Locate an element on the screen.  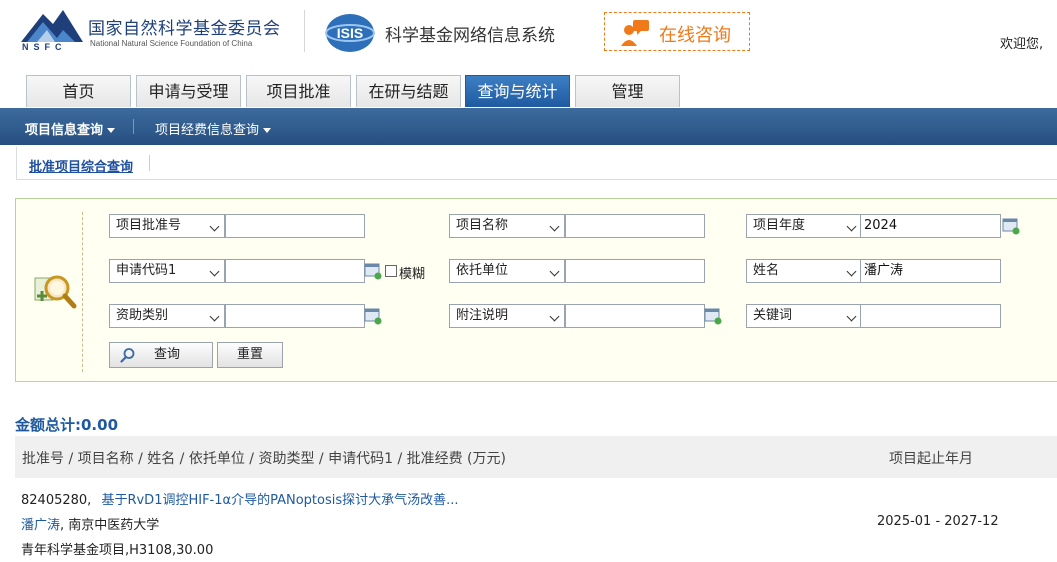
fuzzy-checkbox is located at coordinates (391, 271).